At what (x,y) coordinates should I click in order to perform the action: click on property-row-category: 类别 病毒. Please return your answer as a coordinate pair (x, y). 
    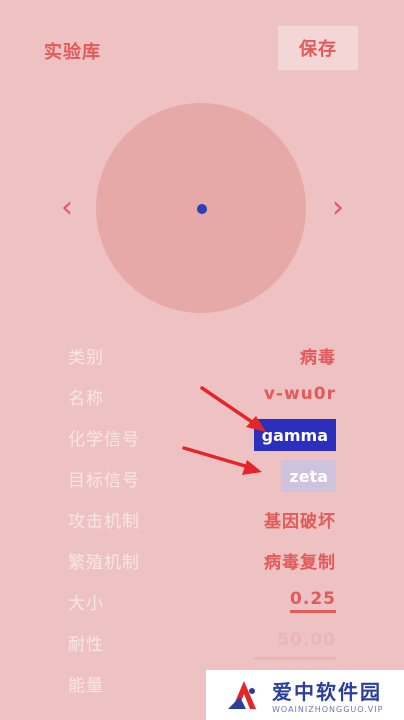
    Looking at the image, I should click on (202, 355).